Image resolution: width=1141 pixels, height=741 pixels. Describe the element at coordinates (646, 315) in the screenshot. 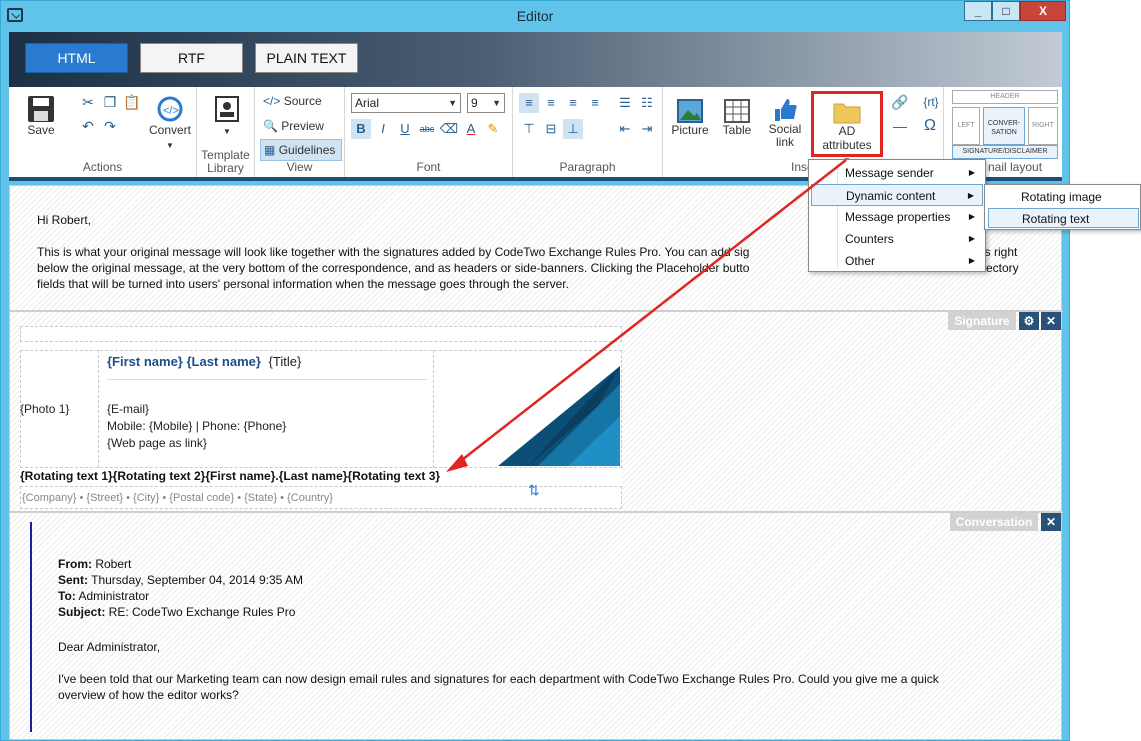

I see `annotation-arrow` at that location.